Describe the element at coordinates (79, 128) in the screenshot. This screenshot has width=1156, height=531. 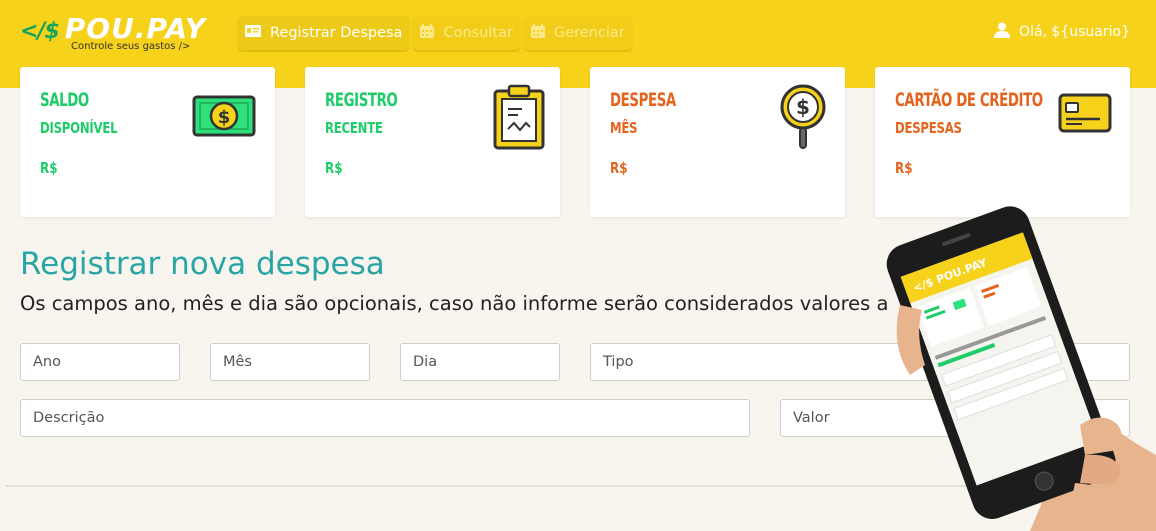
I see `card-subtitle: DISPONÍVEL` at that location.